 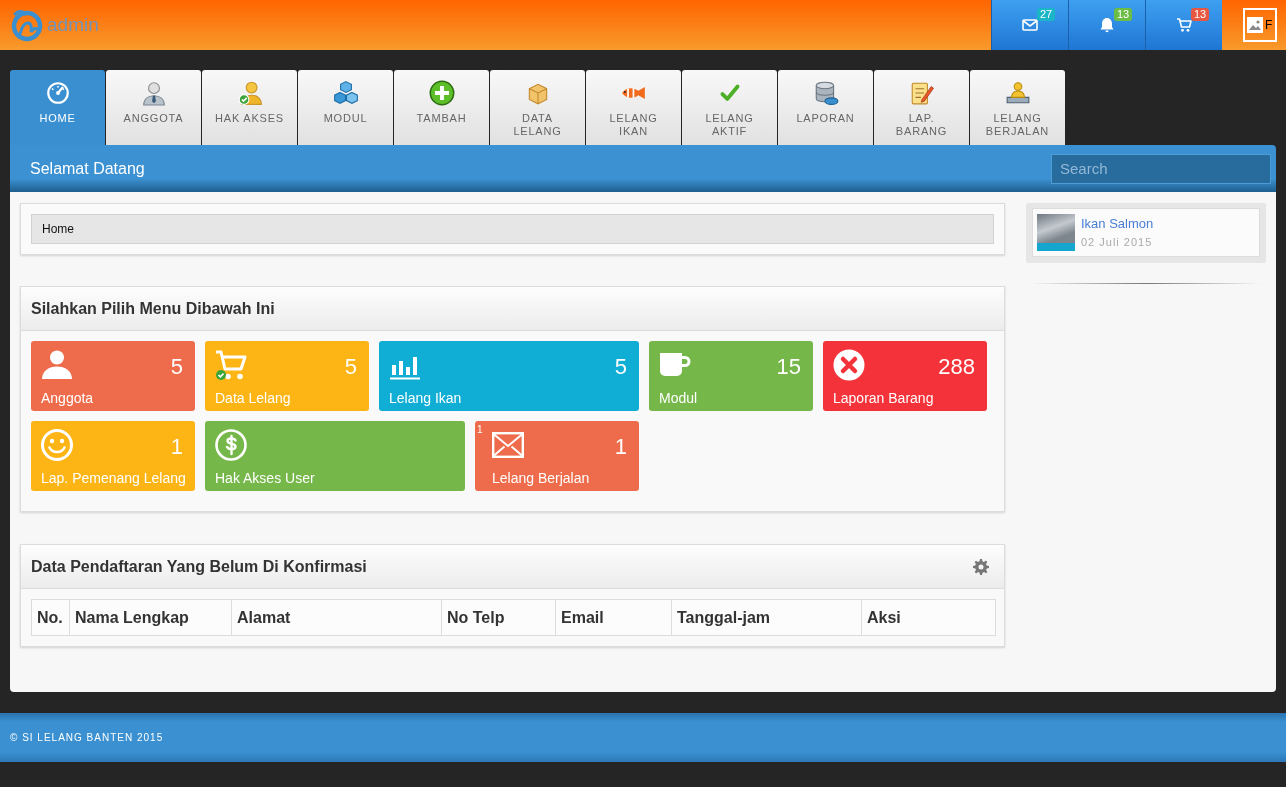 What do you see at coordinates (50, 617) in the screenshot?
I see `column-header: No.` at bounding box center [50, 617].